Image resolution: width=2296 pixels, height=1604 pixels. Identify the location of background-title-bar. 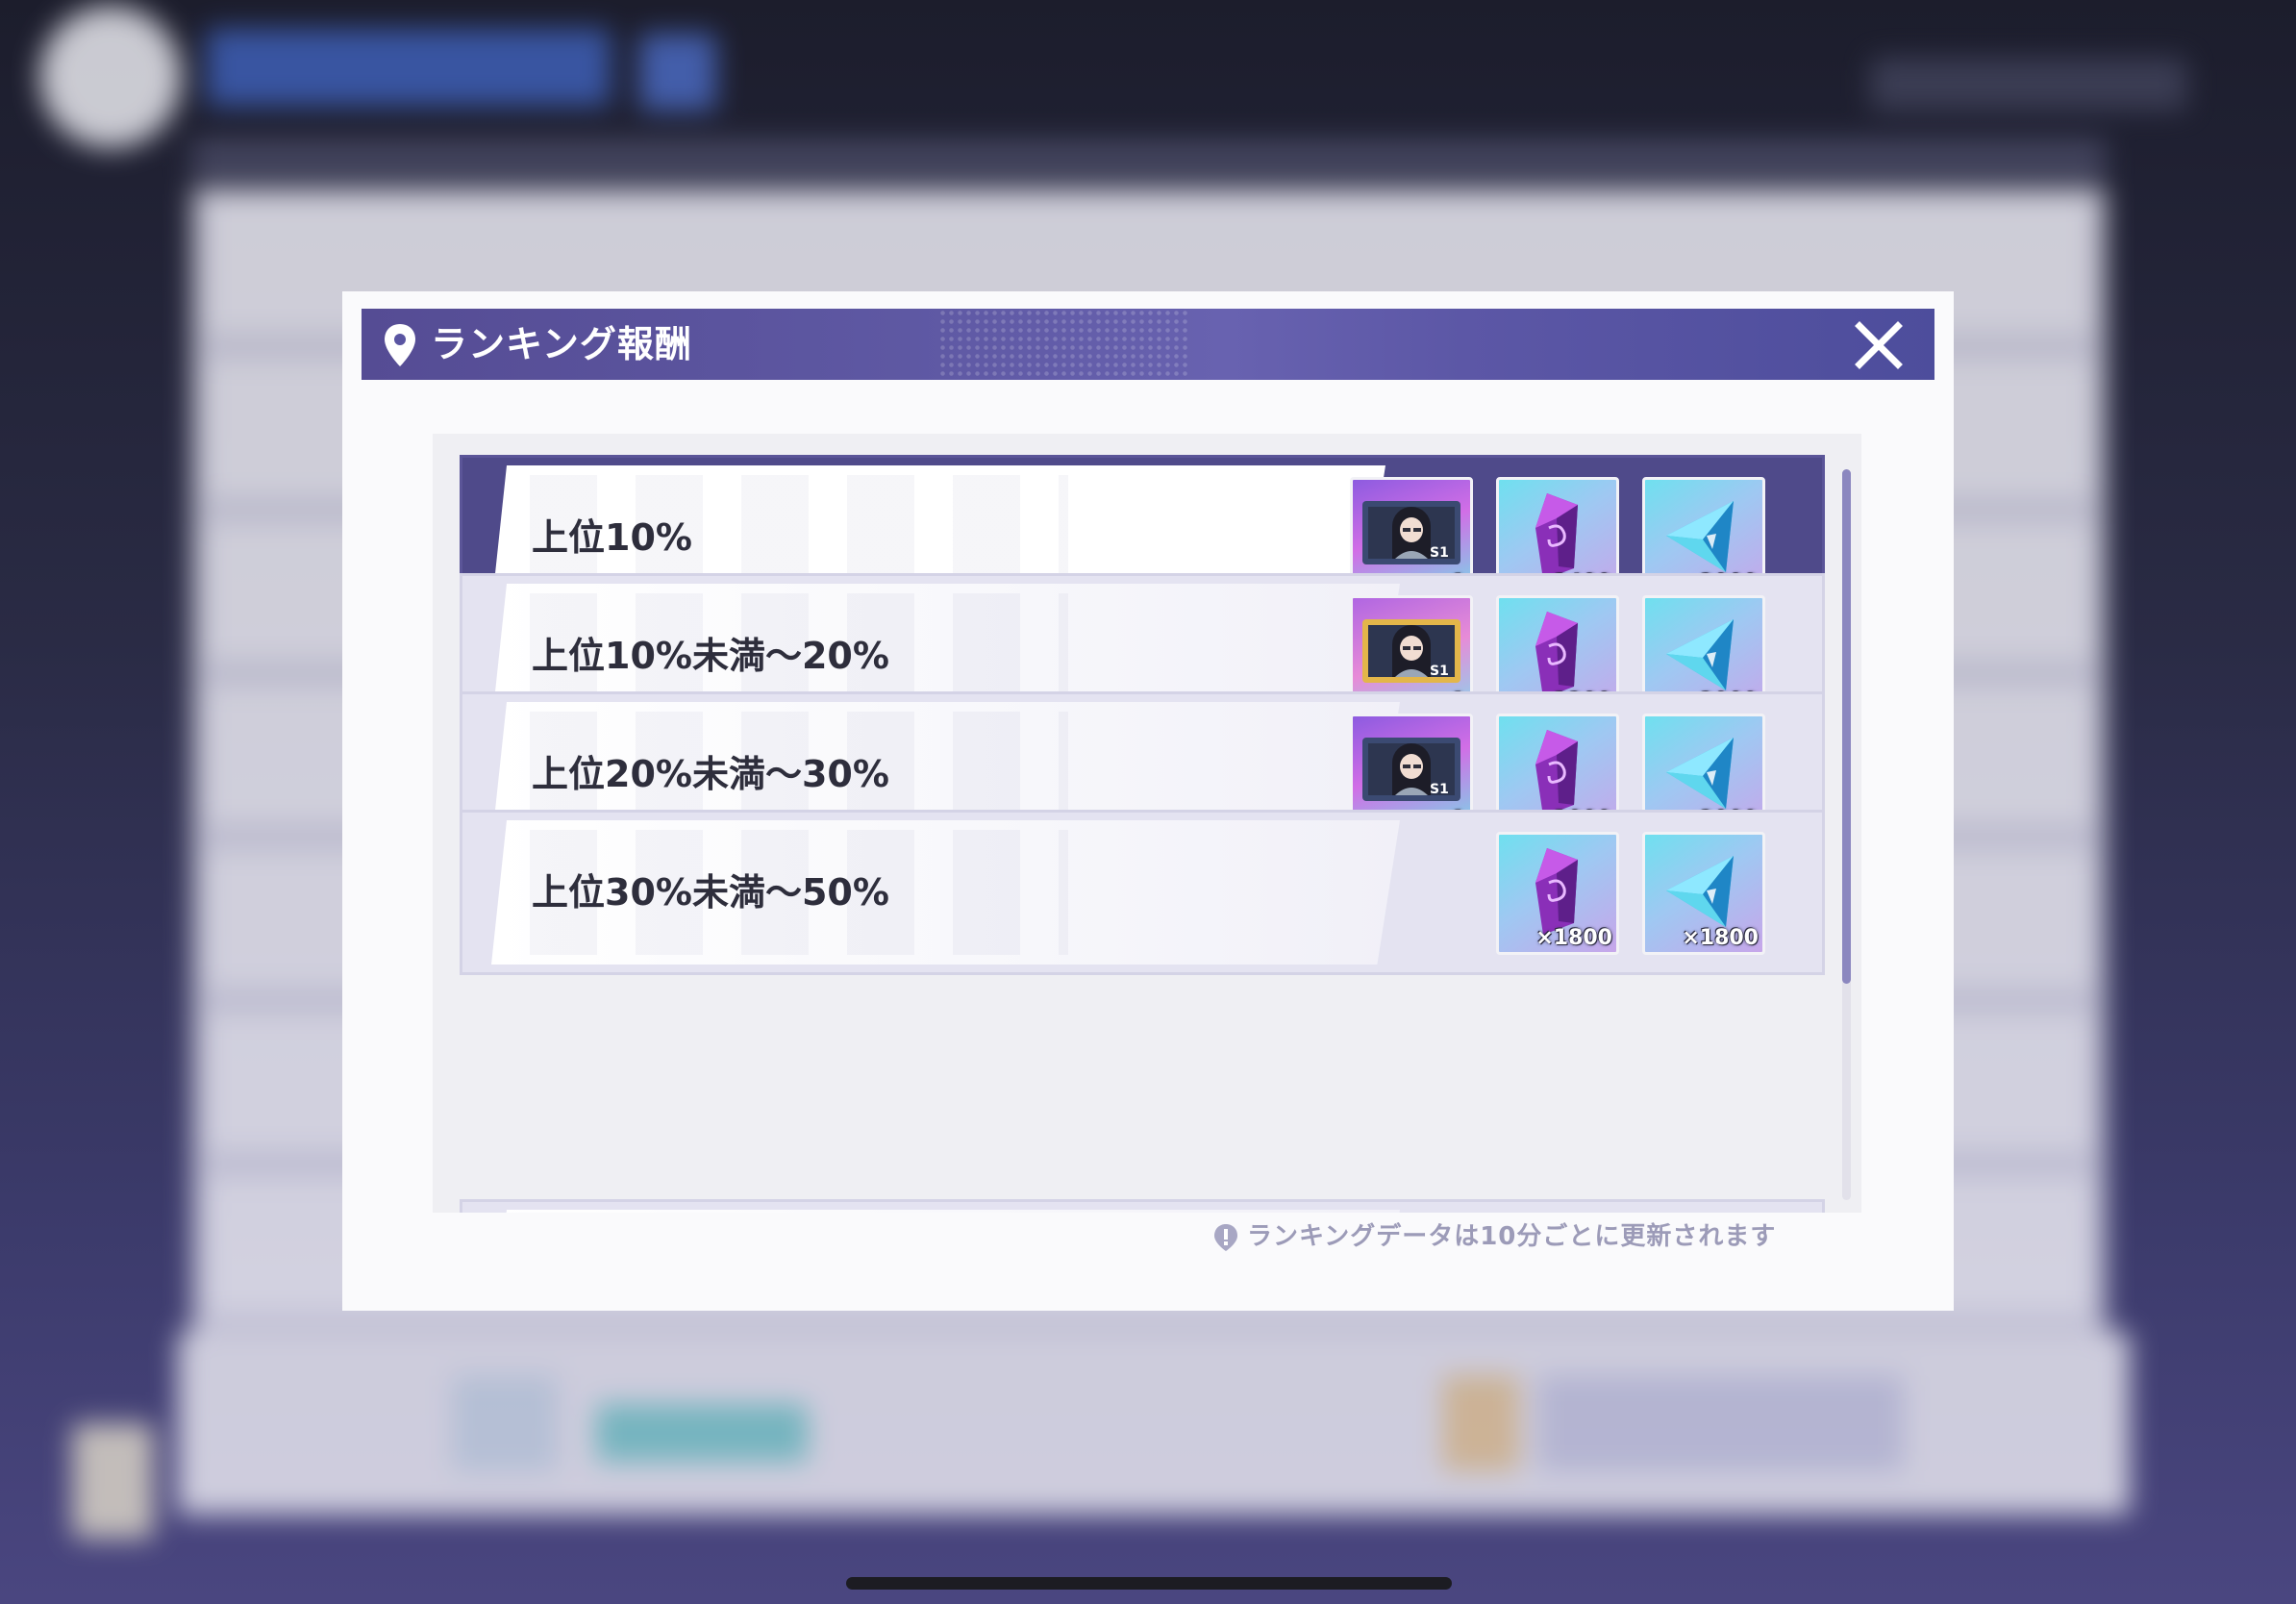
(409, 67).